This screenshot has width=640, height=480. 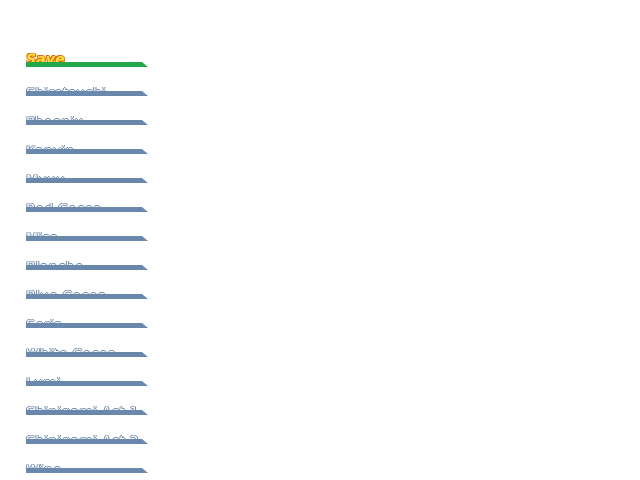 I want to click on menu-item-shirotsuchi: Shirotsuchi, so click(x=87, y=81).